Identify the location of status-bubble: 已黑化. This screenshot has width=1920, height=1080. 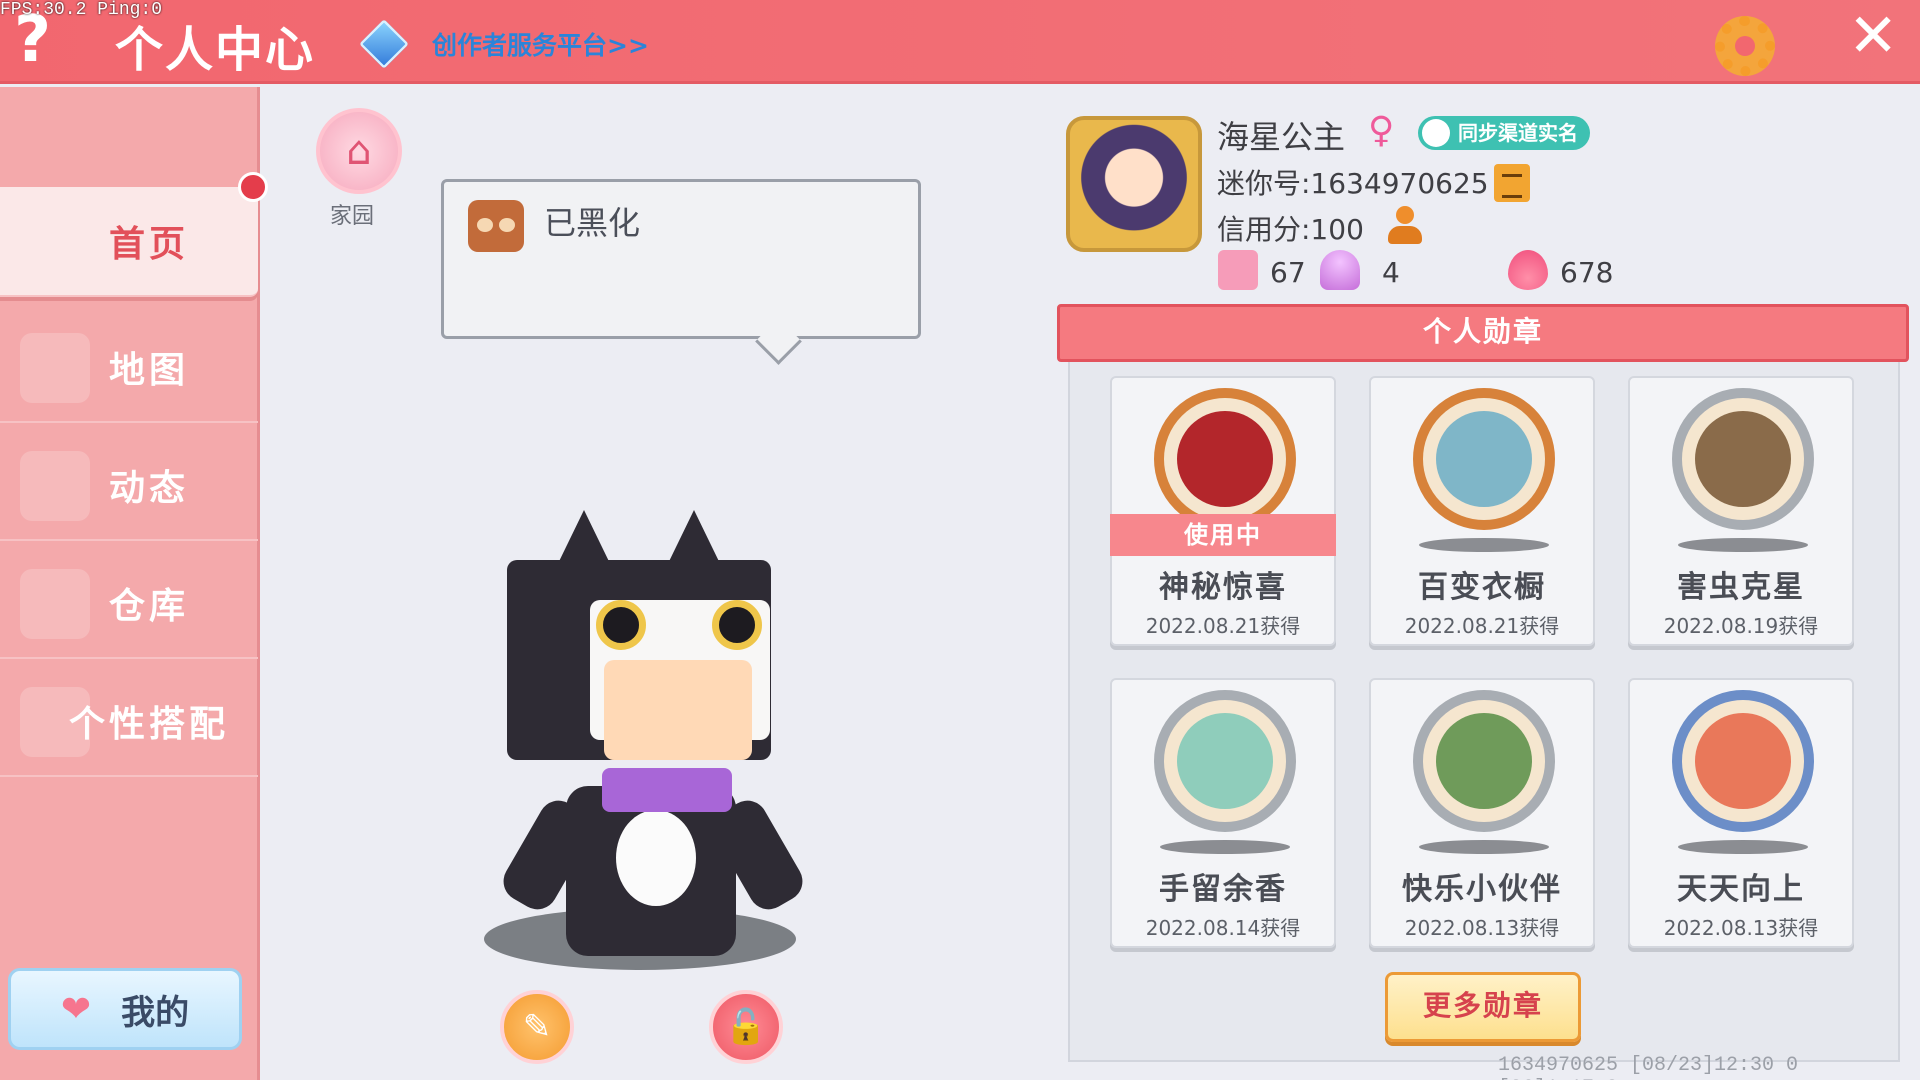
(681, 259).